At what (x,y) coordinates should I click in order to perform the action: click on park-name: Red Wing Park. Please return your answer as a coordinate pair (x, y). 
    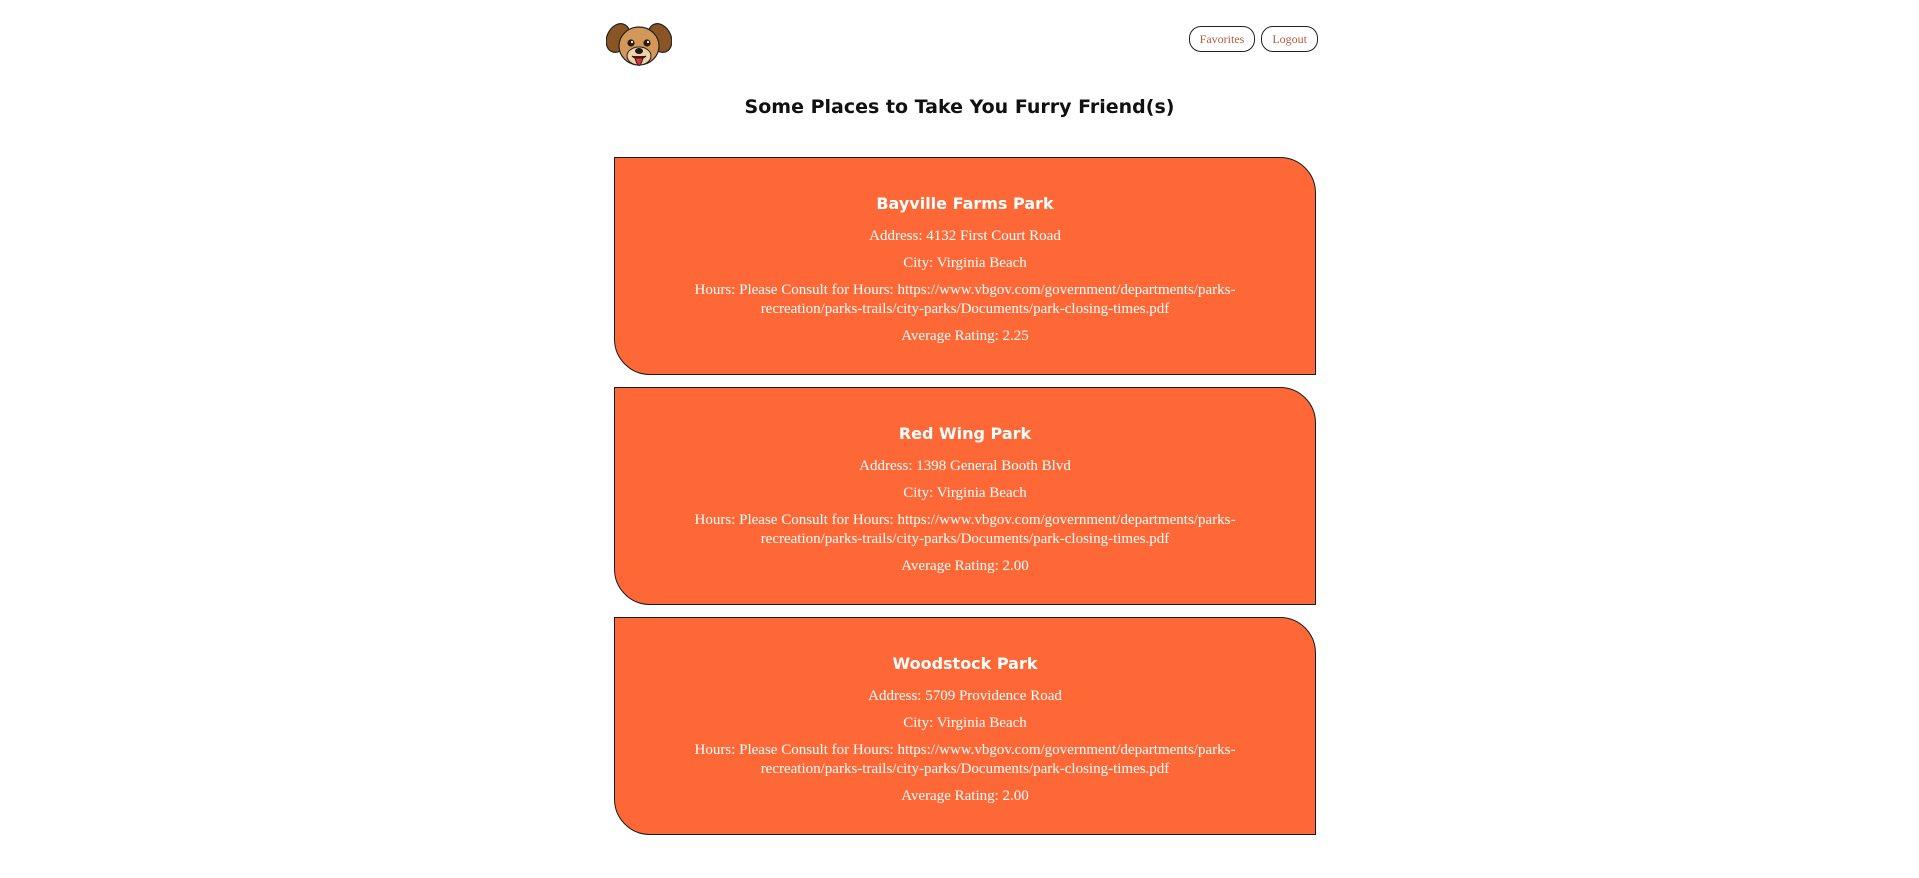
    Looking at the image, I should click on (965, 433).